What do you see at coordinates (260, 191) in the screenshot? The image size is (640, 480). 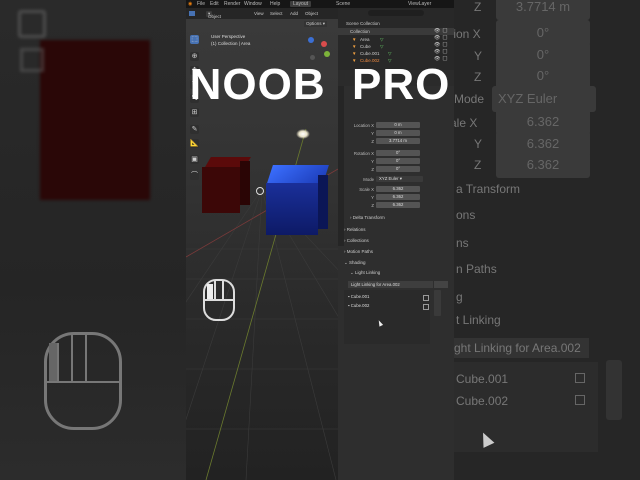 I see `object-origin-icon` at bounding box center [260, 191].